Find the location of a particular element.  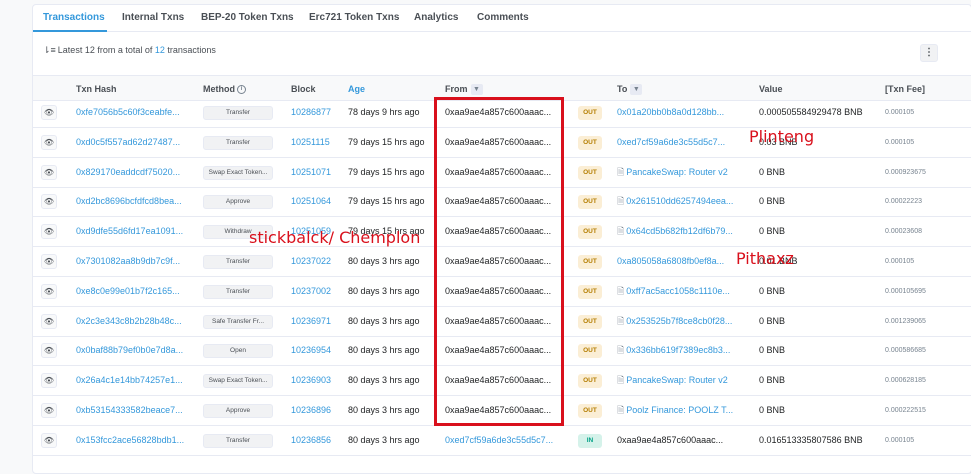

txn-fee-text: 0.00022223 is located at coordinates (903, 202).